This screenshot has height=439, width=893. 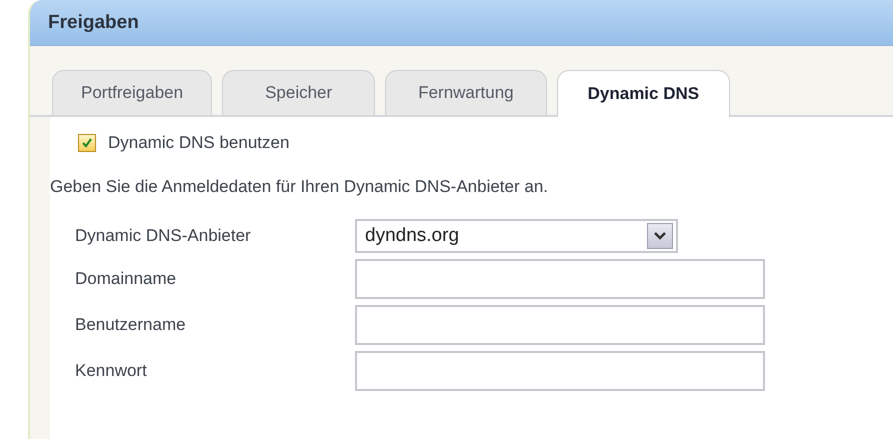 I want to click on checkbox-label: Dynamic DNS benutzen, so click(x=199, y=143).